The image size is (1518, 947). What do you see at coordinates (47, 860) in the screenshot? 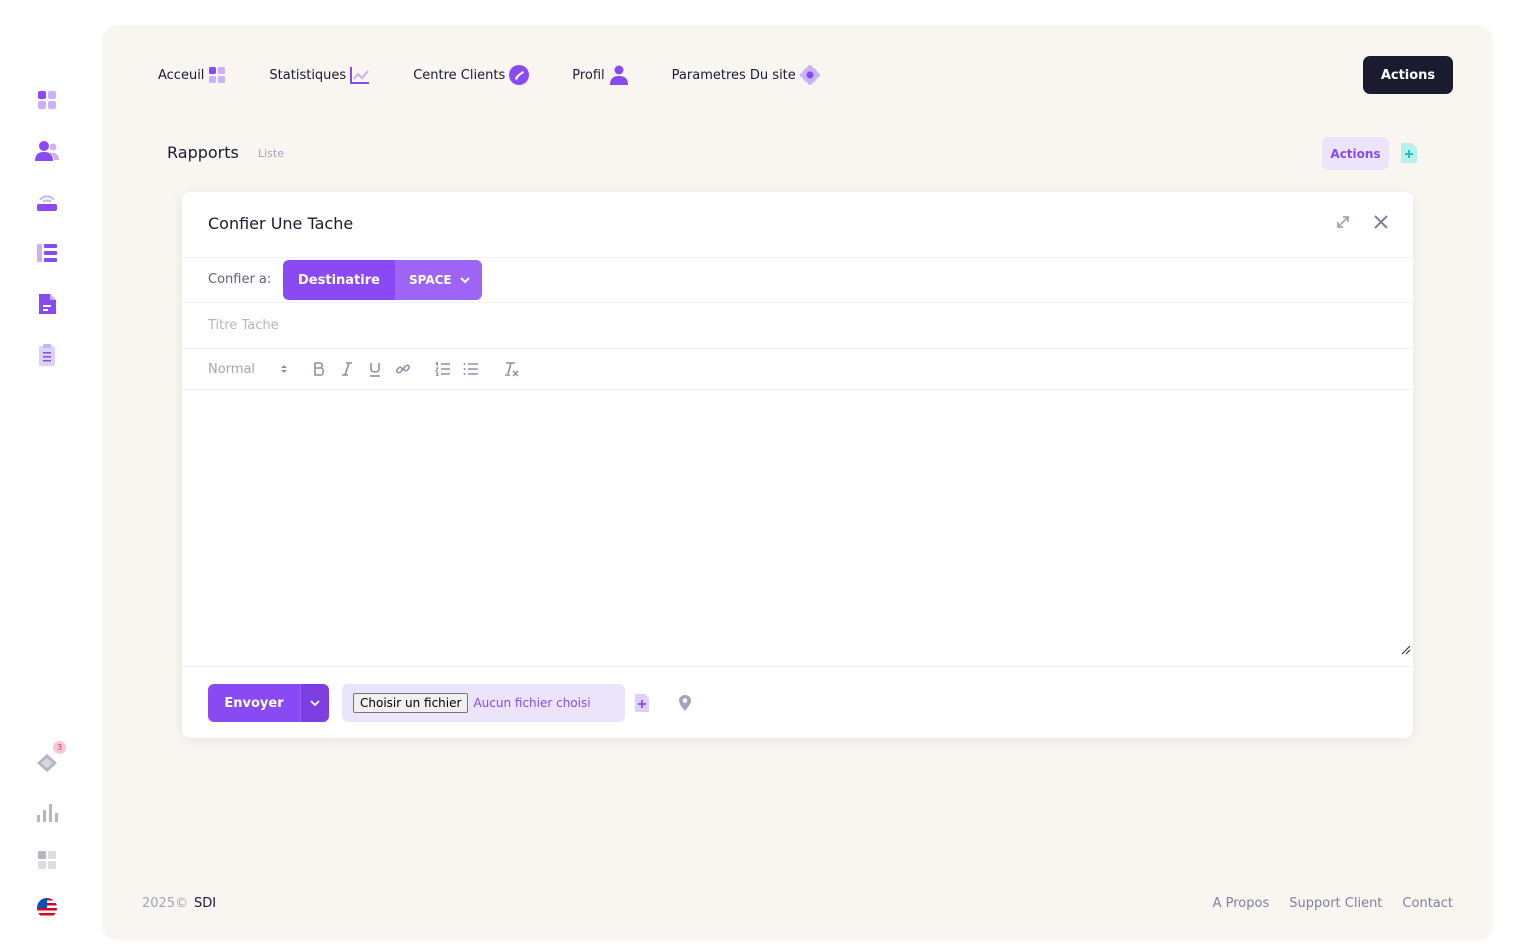
I see `apps-icon` at bounding box center [47, 860].